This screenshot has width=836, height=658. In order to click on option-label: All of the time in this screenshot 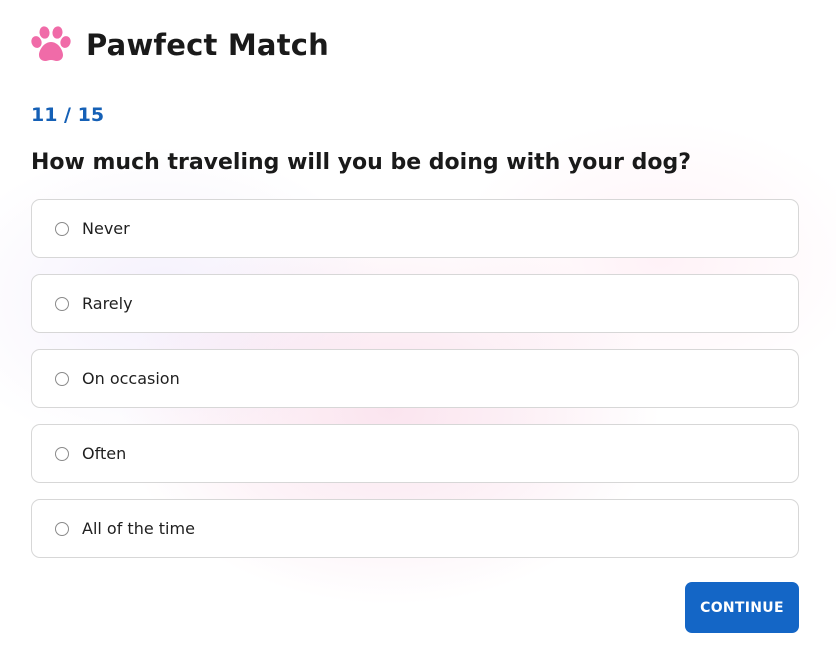, I will do `click(138, 528)`.